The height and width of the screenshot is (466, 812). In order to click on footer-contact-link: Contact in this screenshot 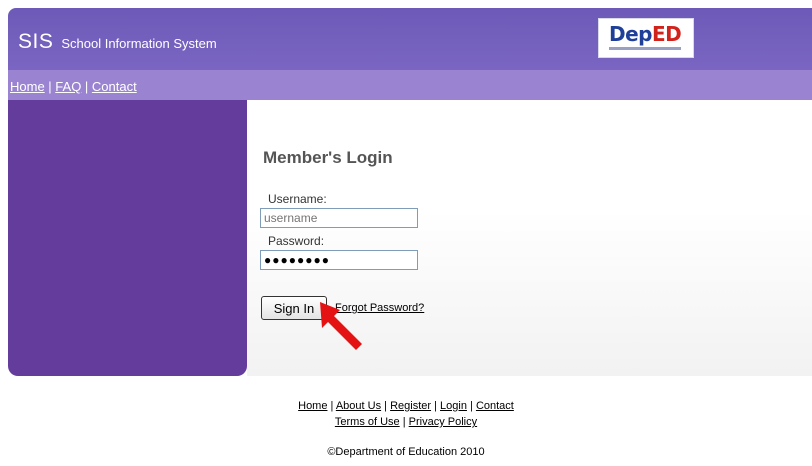, I will do `click(495, 406)`.